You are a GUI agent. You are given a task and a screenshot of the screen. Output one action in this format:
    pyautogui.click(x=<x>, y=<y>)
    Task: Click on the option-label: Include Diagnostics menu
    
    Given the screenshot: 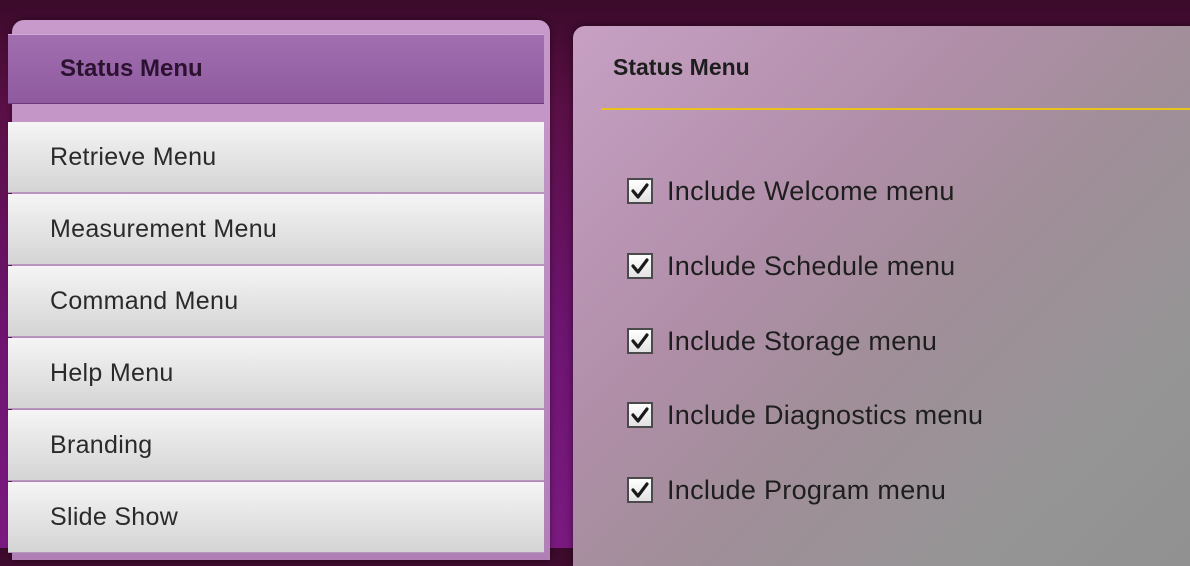 What is the action you would take?
    pyautogui.click(x=825, y=414)
    